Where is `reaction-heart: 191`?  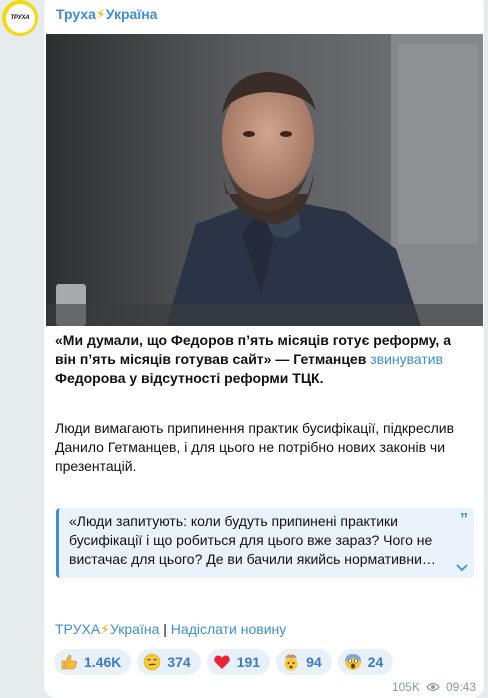 reaction-heart: 191 is located at coordinates (238, 662).